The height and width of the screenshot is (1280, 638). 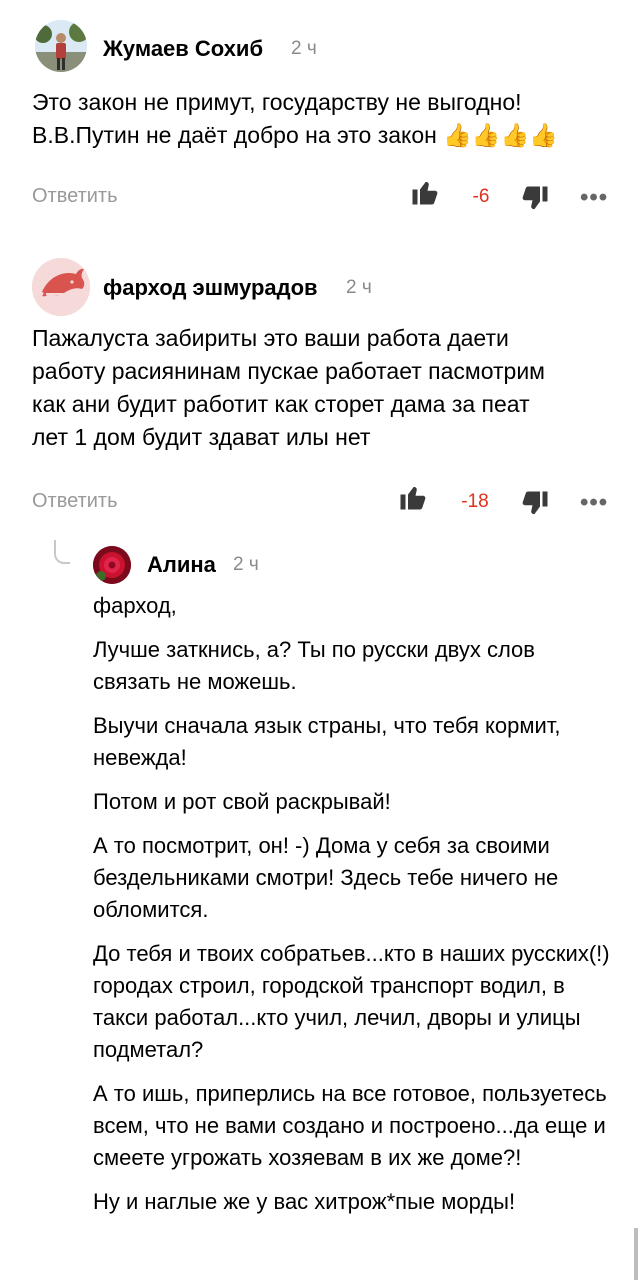 I want to click on person-photo-avatar-icon, so click(x=61, y=46).